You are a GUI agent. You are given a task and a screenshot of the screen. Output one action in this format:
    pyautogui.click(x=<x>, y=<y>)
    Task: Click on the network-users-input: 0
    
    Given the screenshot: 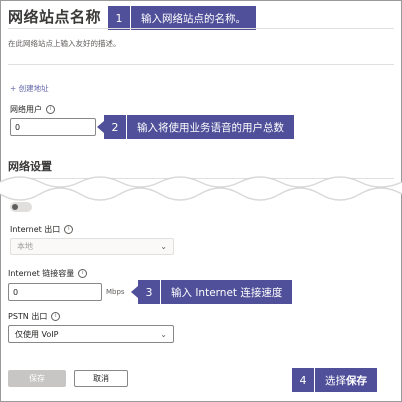 What is the action you would take?
    pyautogui.click(x=53, y=127)
    